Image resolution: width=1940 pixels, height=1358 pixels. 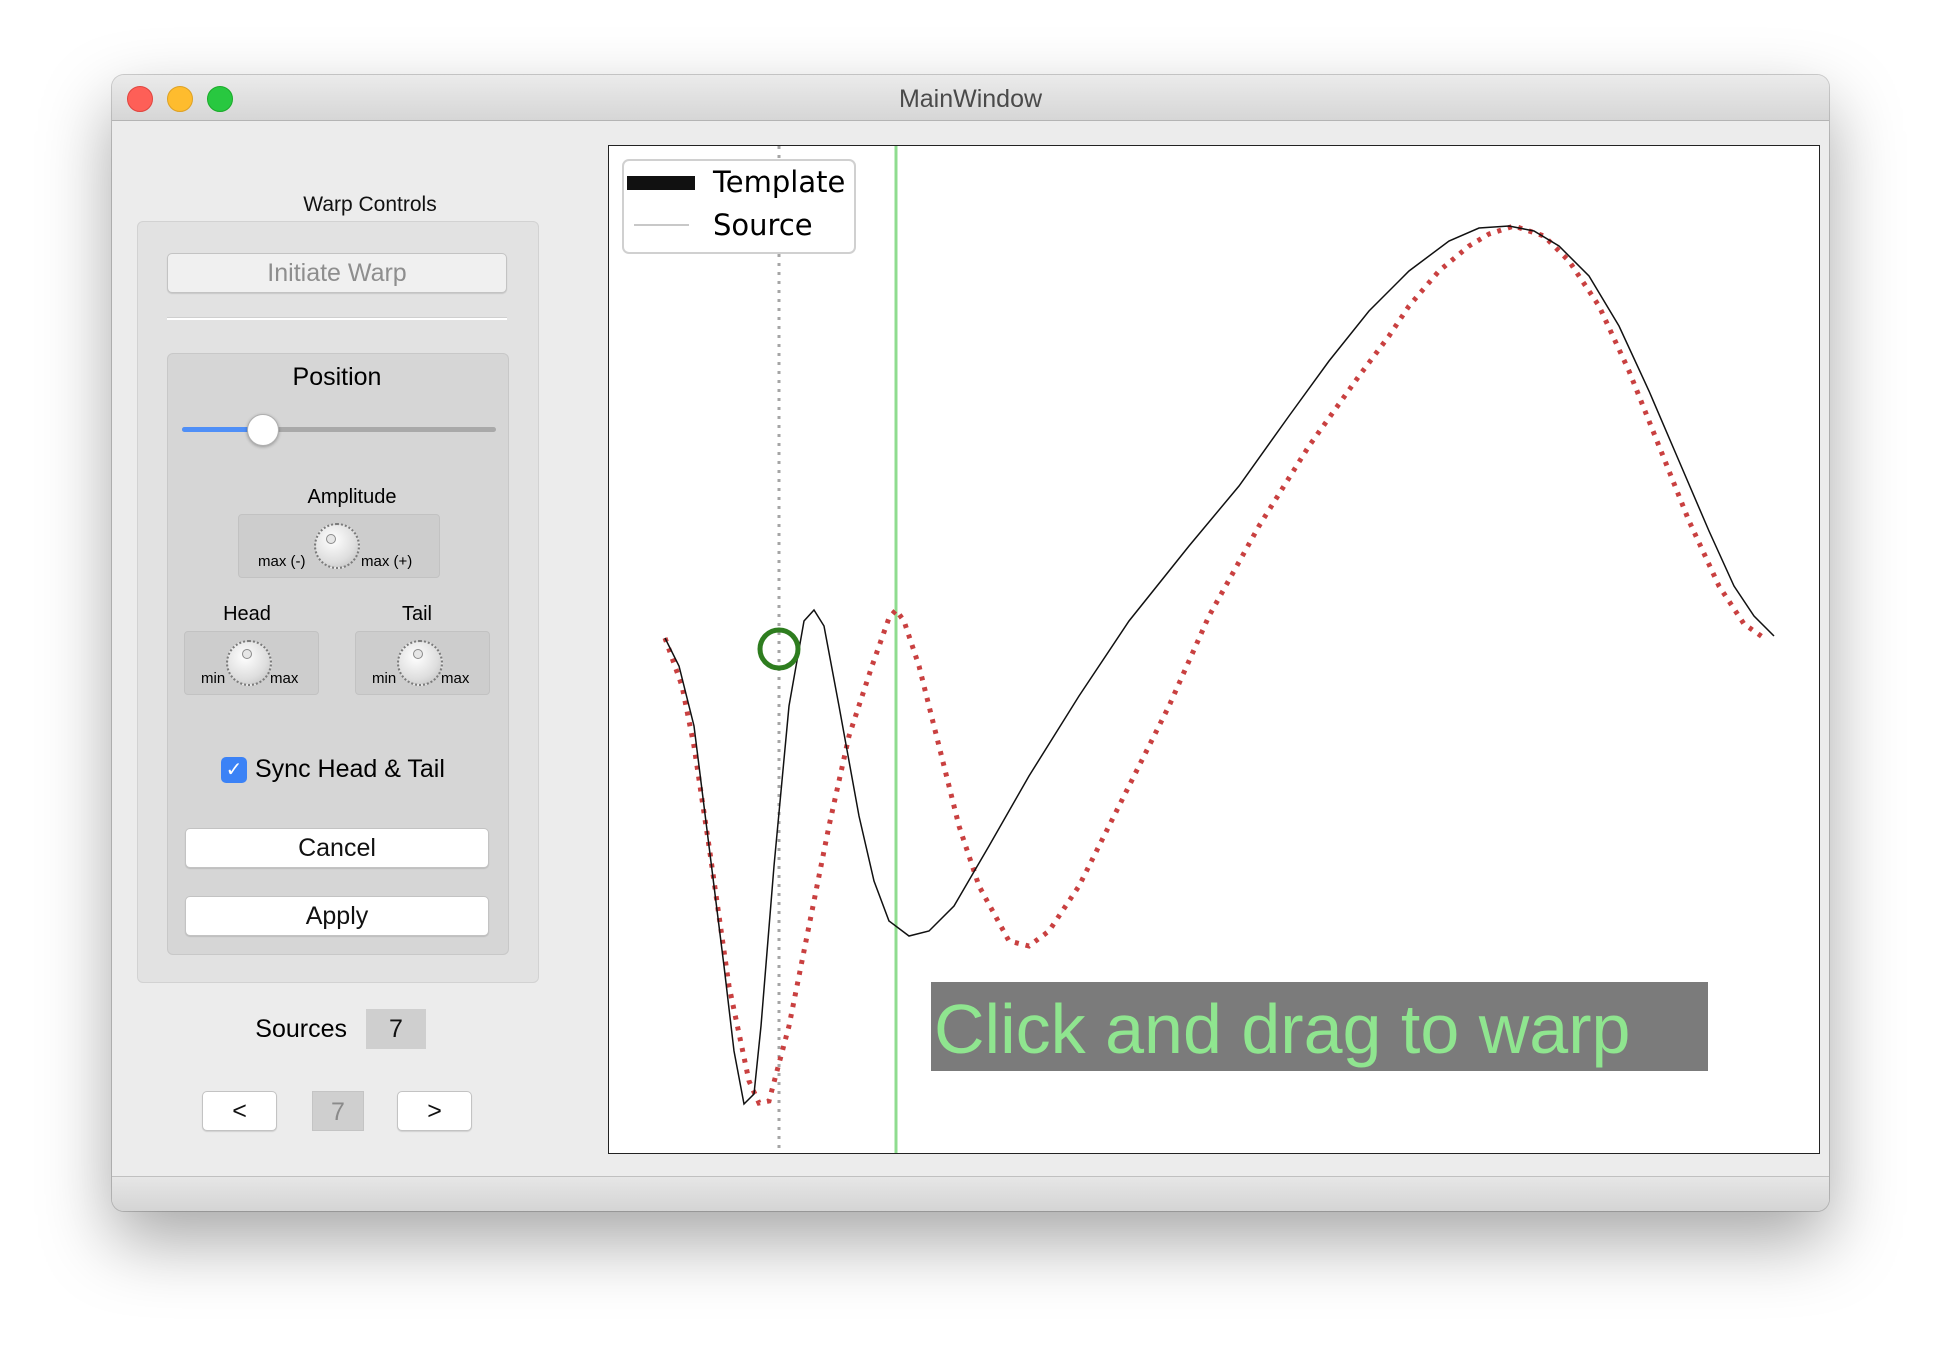 I want to click on plot-legend: Template Source, so click(x=739, y=206).